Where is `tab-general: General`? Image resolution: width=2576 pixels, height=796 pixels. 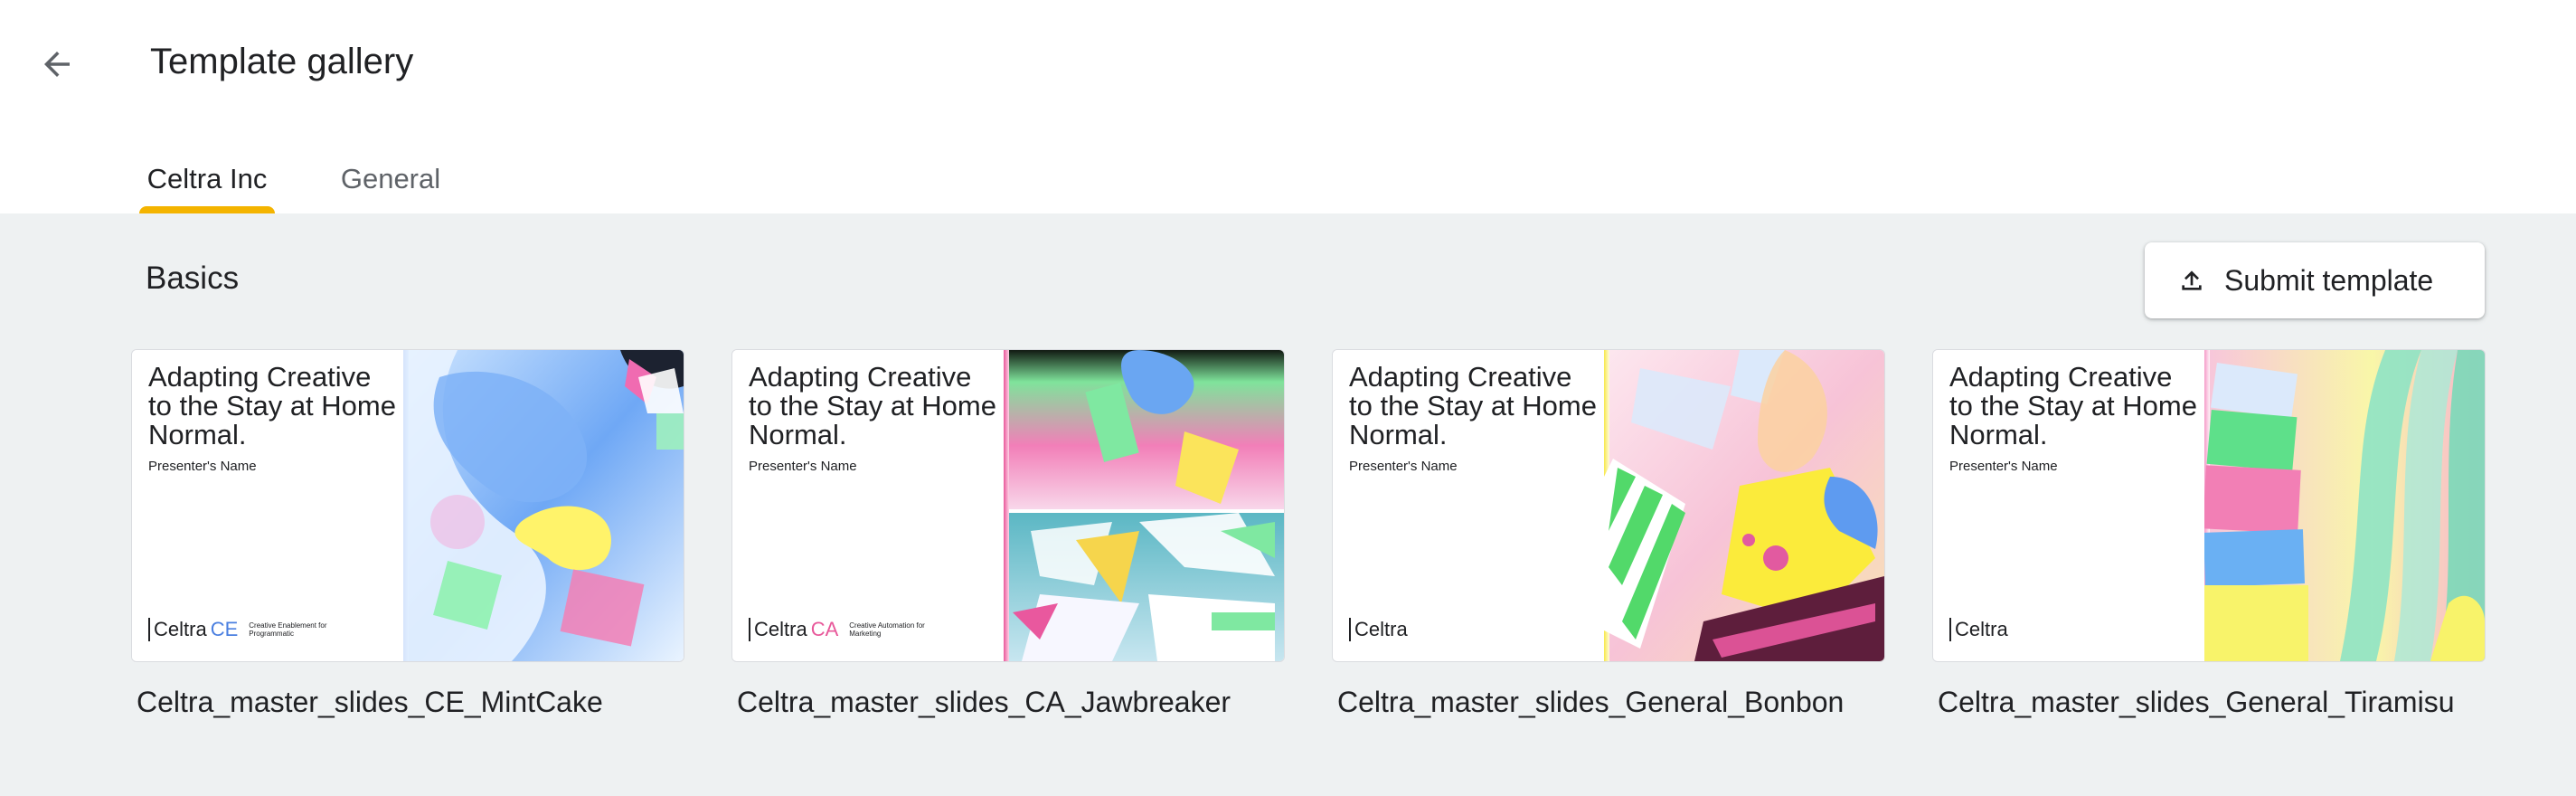
tab-general: General is located at coordinates (390, 179).